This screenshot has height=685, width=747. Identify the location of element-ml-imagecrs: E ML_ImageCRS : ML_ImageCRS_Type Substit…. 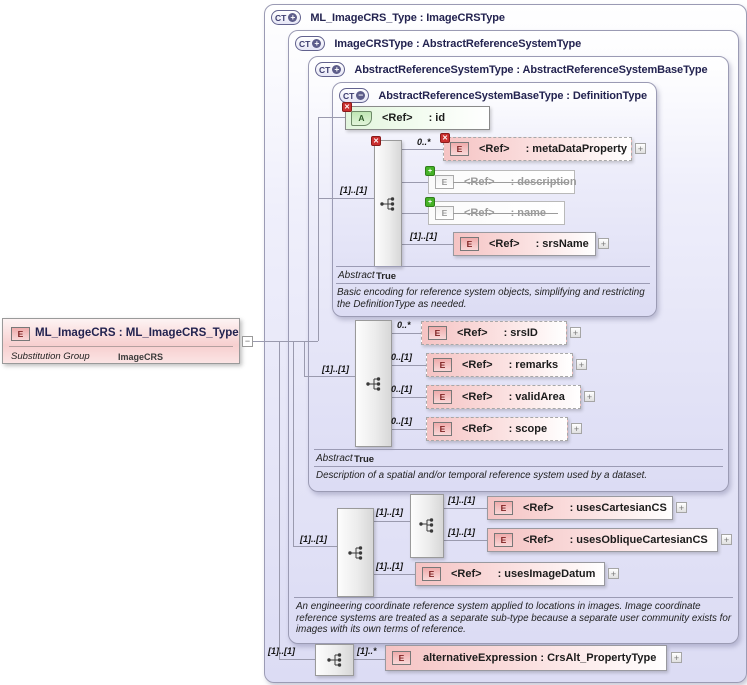
(121, 341).